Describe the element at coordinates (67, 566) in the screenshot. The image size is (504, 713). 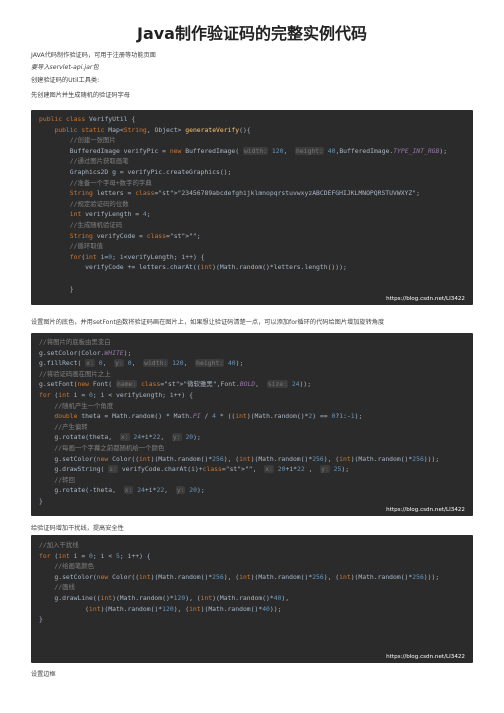
I see `code-line: //给画笔颜色` at that location.